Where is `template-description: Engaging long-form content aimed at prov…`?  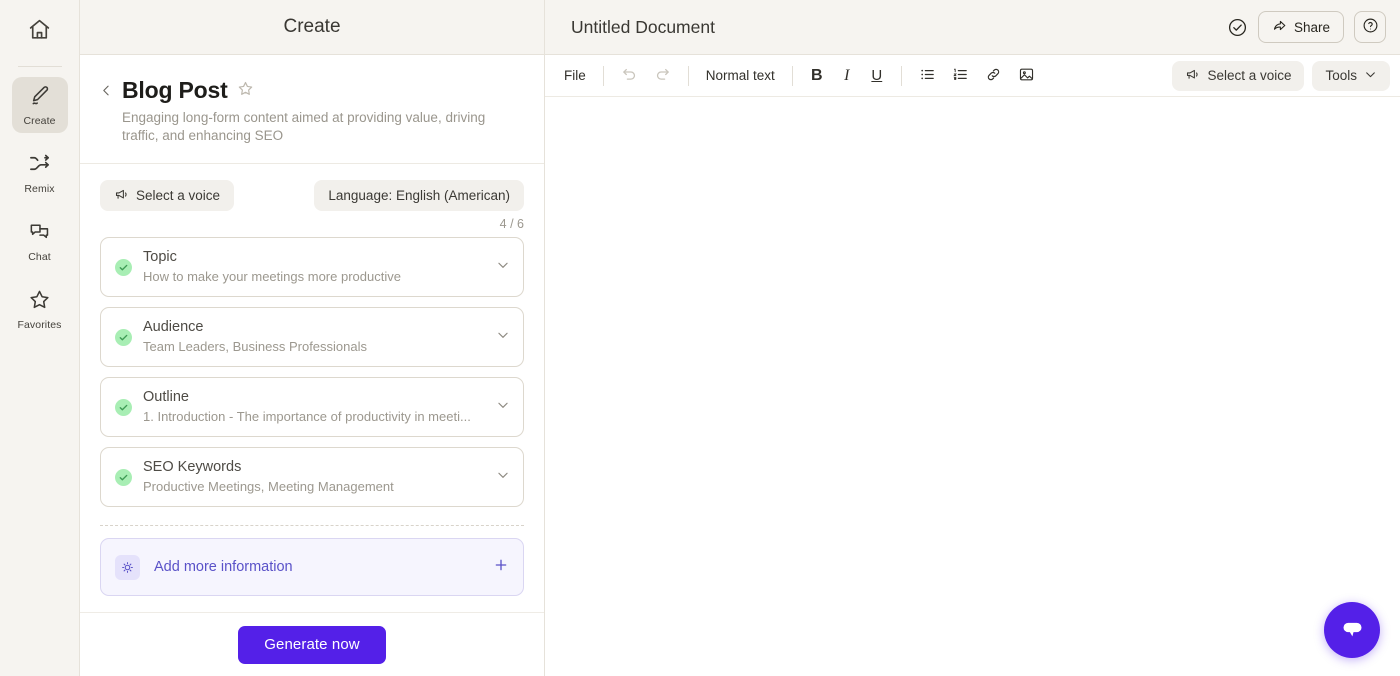 template-description: Engaging long-form content aimed at prov… is located at coordinates (304, 126).